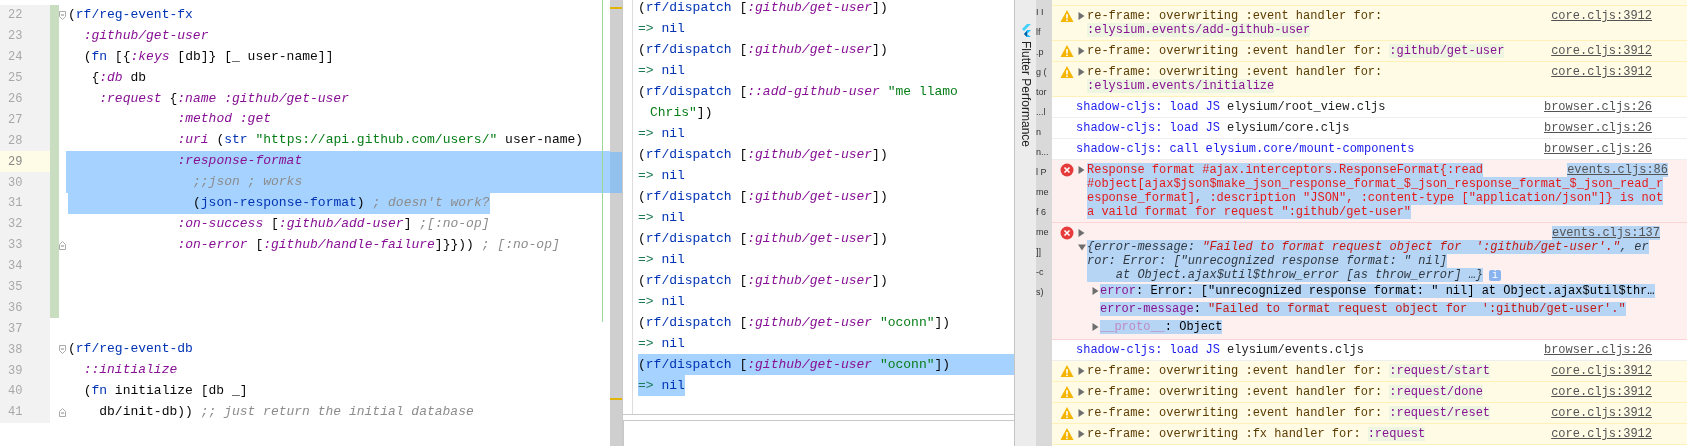 Image resolution: width=1687 pixels, height=446 pixels. Describe the element at coordinates (25, 36) in the screenshot. I see `line-number: 23` at that location.